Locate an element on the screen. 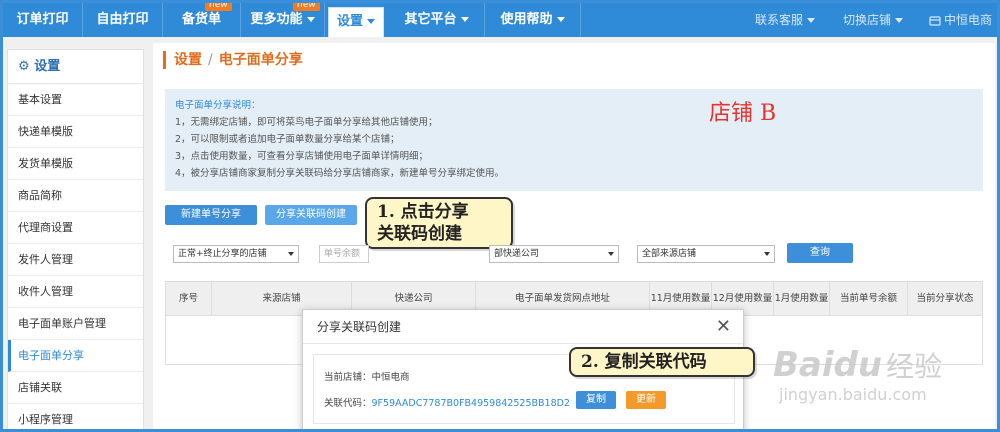  sidebar-item-express-template: 快递单模版 is located at coordinates (75, 132).